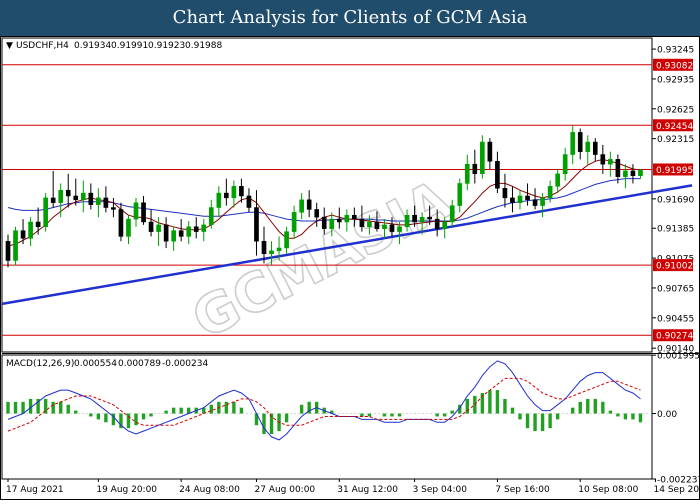 This screenshot has height=504, width=700. Describe the element at coordinates (674, 337) in the screenshot. I see `level-price-tag-label: 0.90274` at that location.